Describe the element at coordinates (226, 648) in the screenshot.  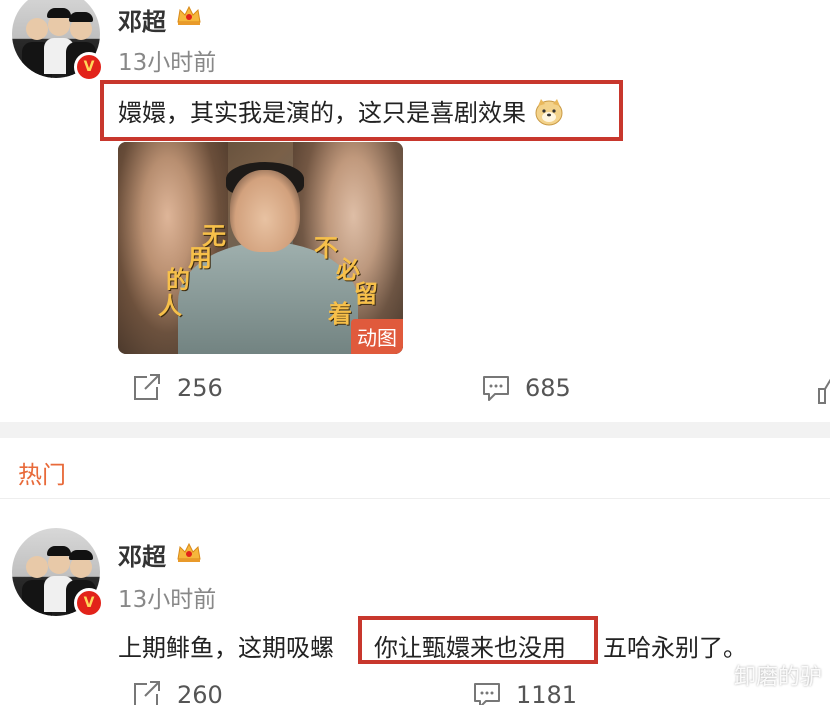
I see `comment-text-before: 上期鲱鱼，这期吸螺` at that location.